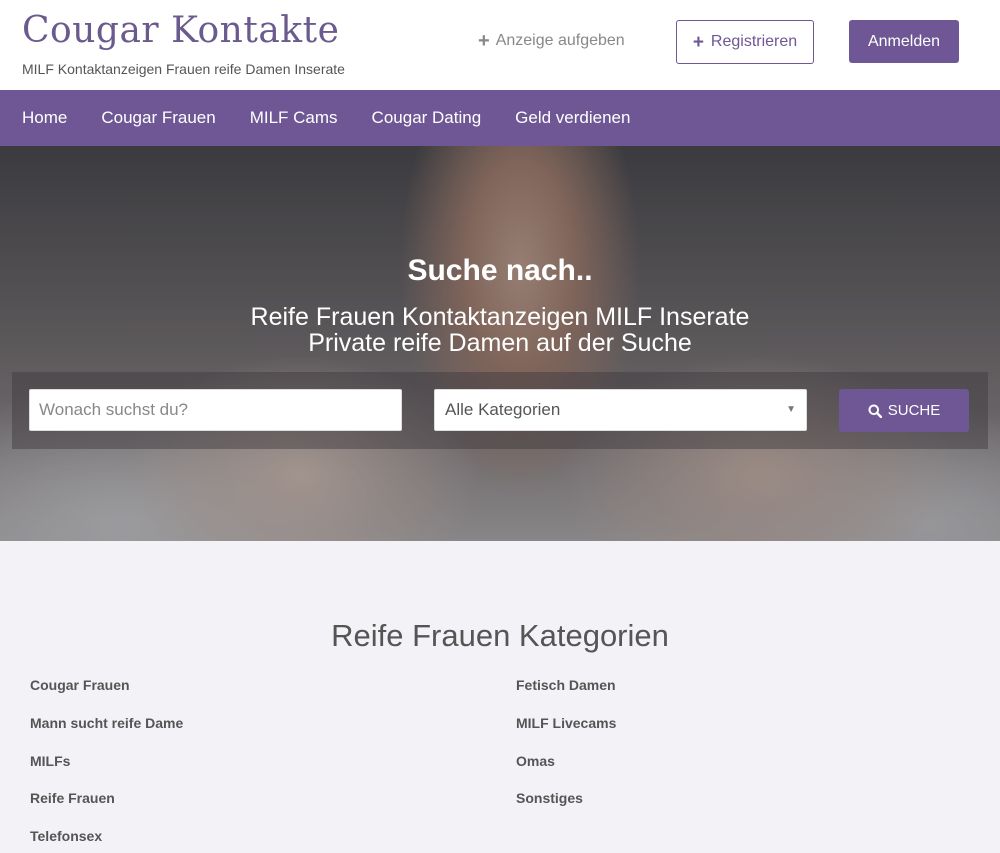 This screenshot has width=1000, height=853. I want to click on post-ad-link: + Anzeige aufgeben, so click(551, 41).